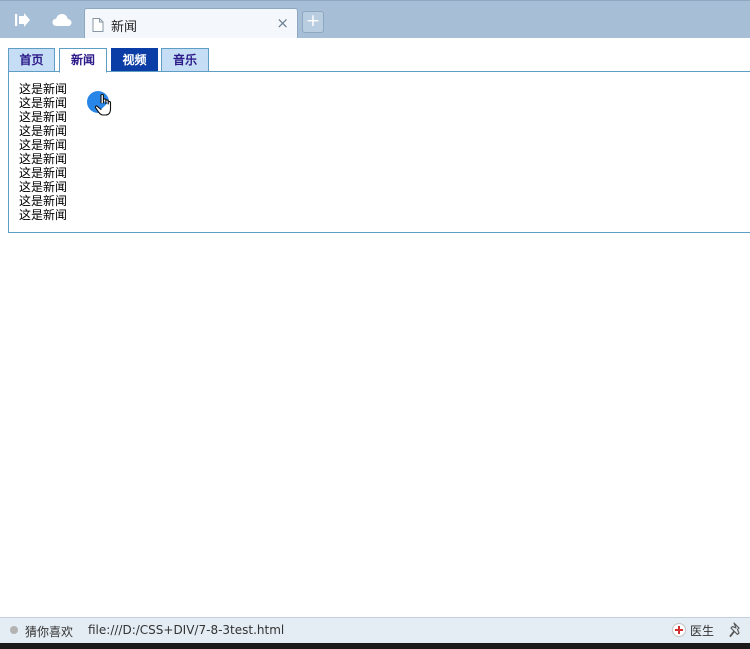  Describe the element at coordinates (83, 60) in the screenshot. I see `nav-tab-news: 新闻` at that location.